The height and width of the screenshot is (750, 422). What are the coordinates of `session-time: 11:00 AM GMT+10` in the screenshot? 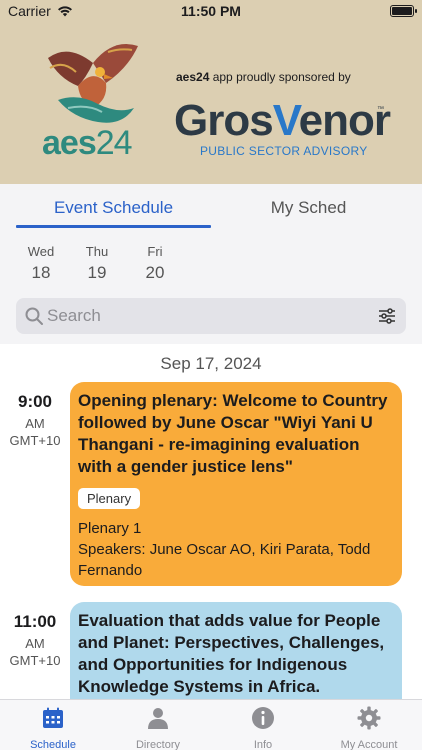 It's located at (35, 640).